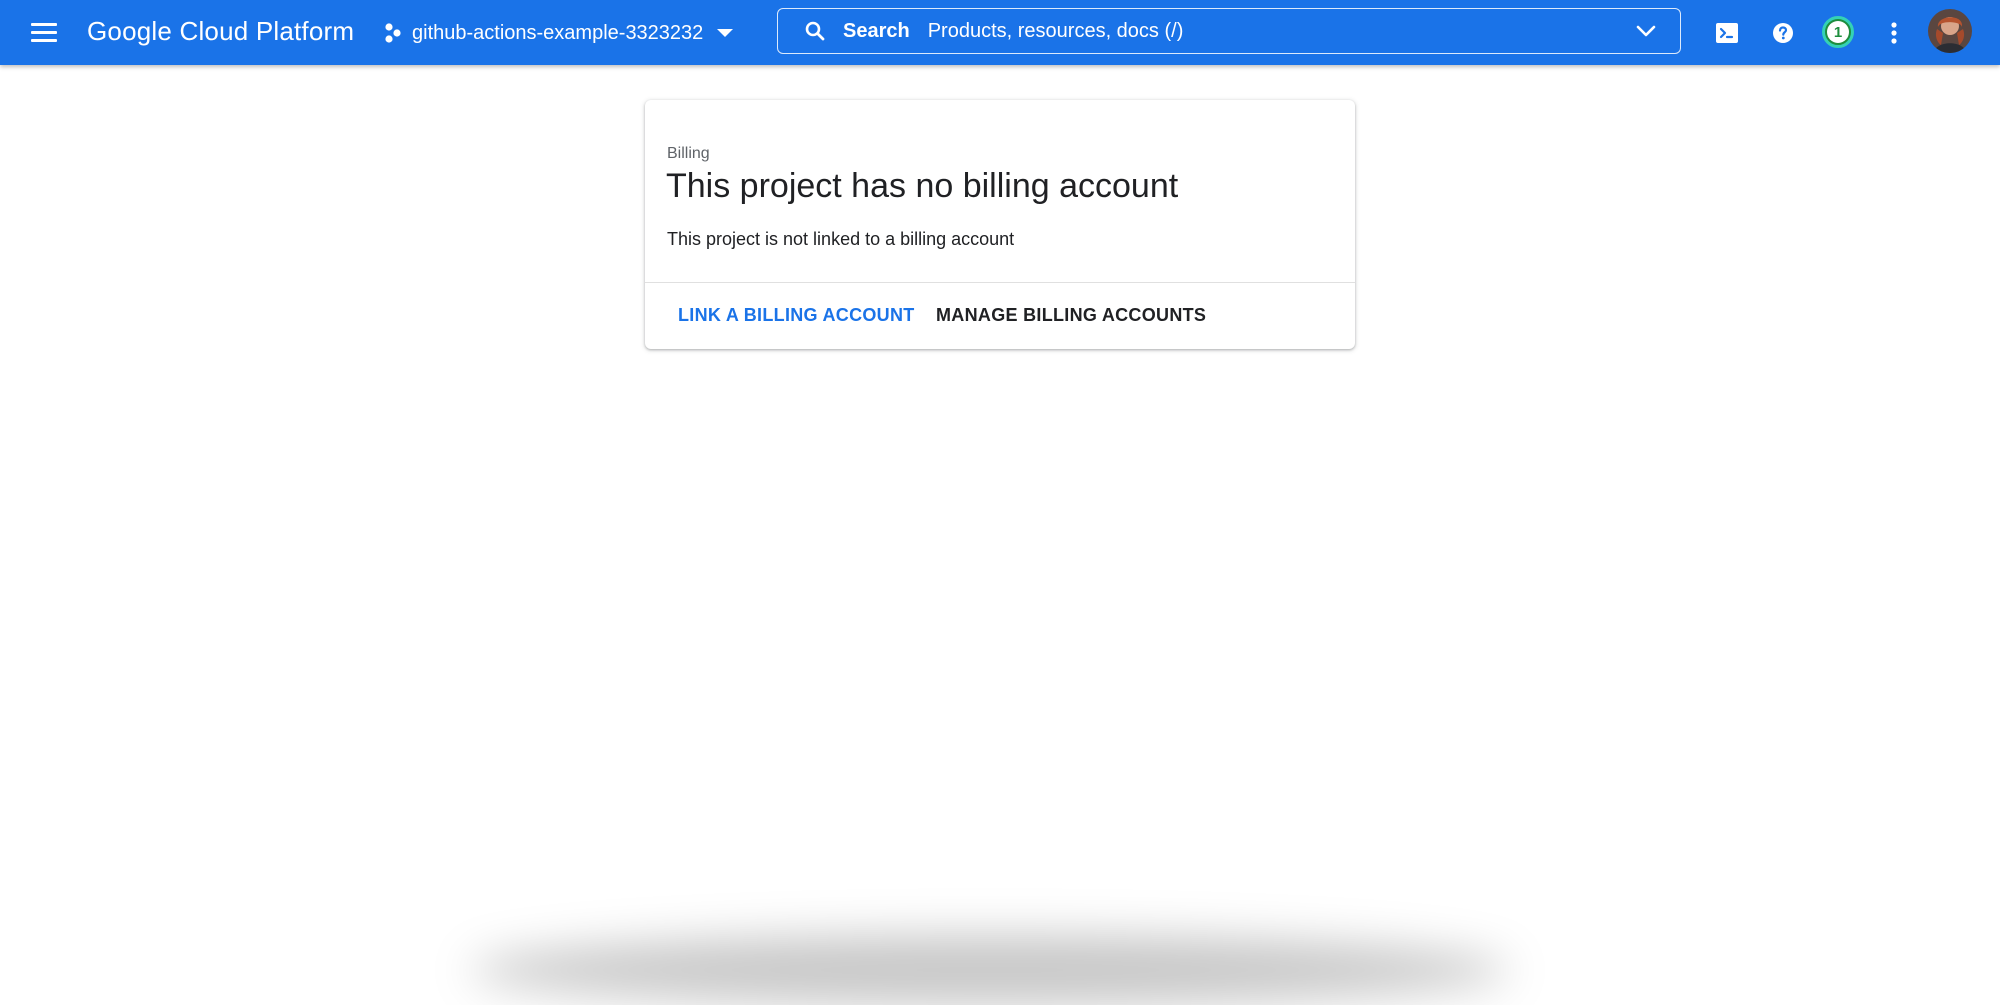 This screenshot has height=1005, width=2000. What do you see at coordinates (922, 186) in the screenshot?
I see `page-title: This project has no billing account` at bounding box center [922, 186].